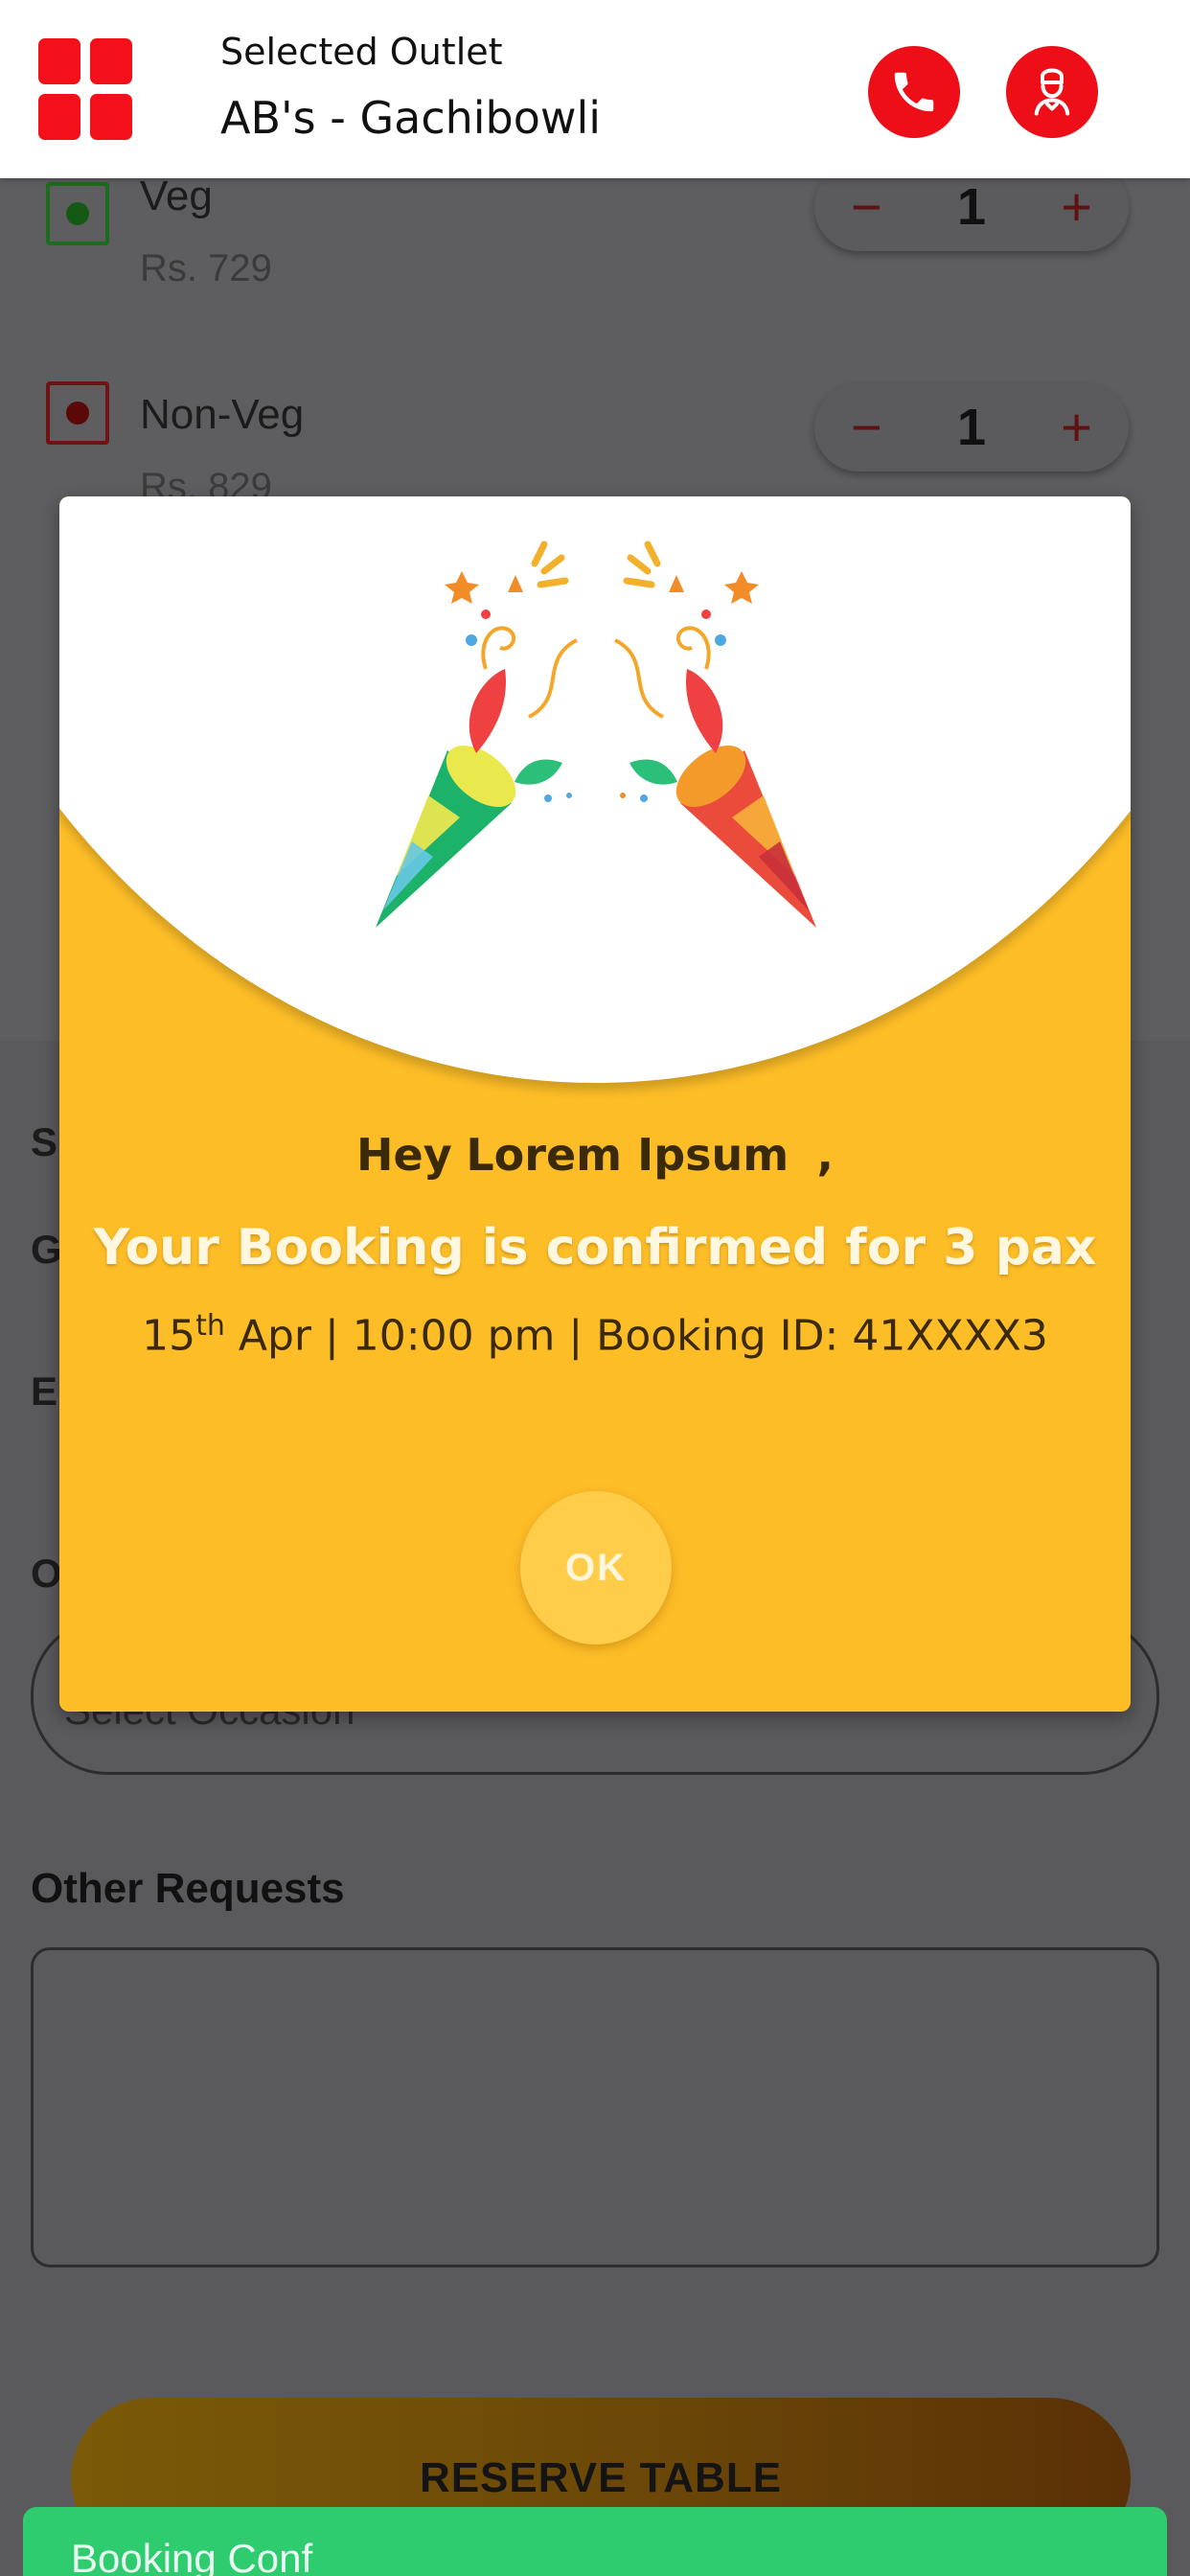  I want to click on booking-details-rest: Apr | 10:00 pm | Booking ID: 41XXXX3, so click(636, 1336).